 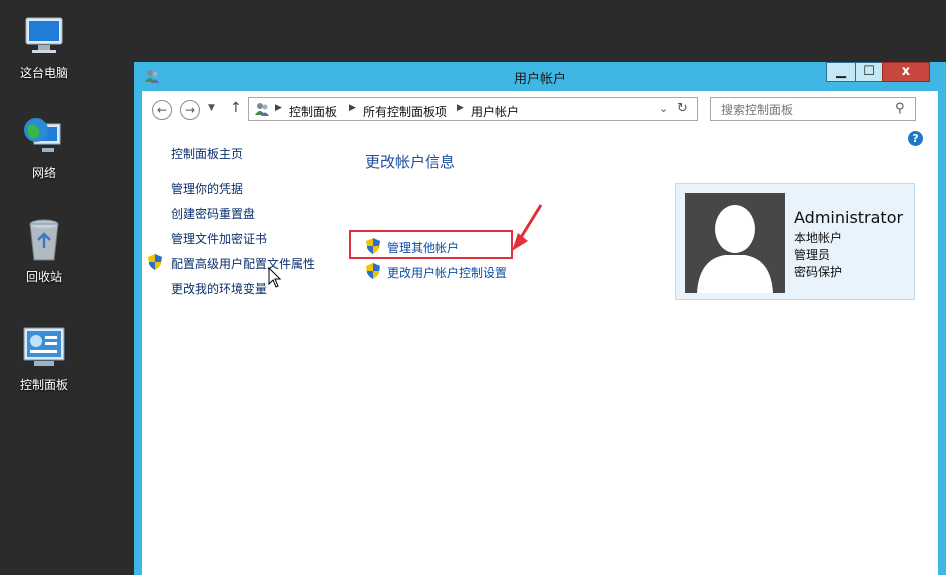 What do you see at coordinates (275, 279) in the screenshot?
I see `mouse-cursor-icon` at bounding box center [275, 279].